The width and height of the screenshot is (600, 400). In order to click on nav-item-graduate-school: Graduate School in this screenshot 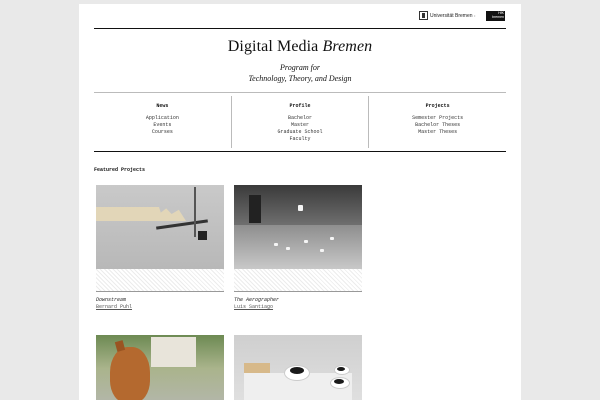, I will do `click(300, 132)`.